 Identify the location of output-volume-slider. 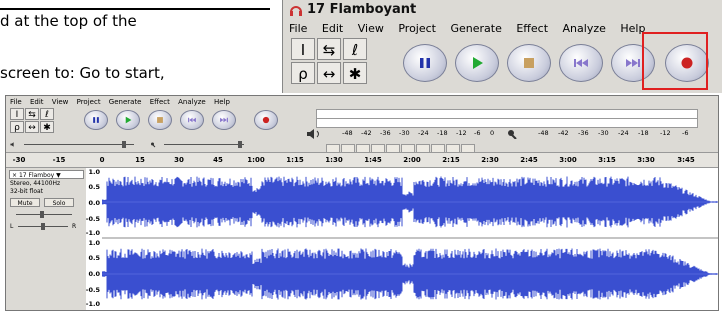
(79, 144).